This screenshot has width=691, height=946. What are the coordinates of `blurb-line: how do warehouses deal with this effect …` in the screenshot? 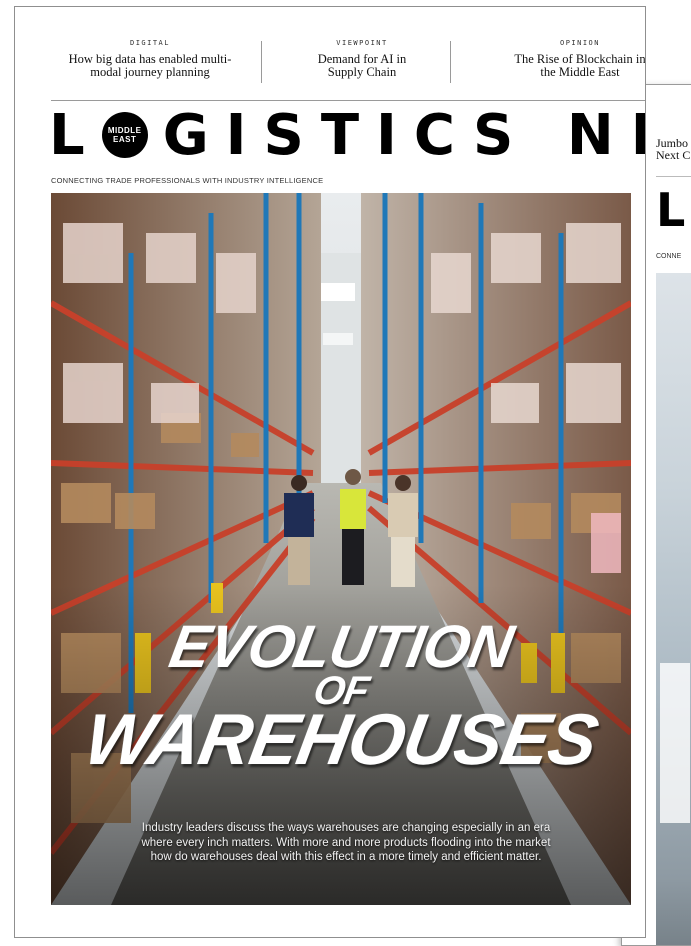 It's located at (346, 857).